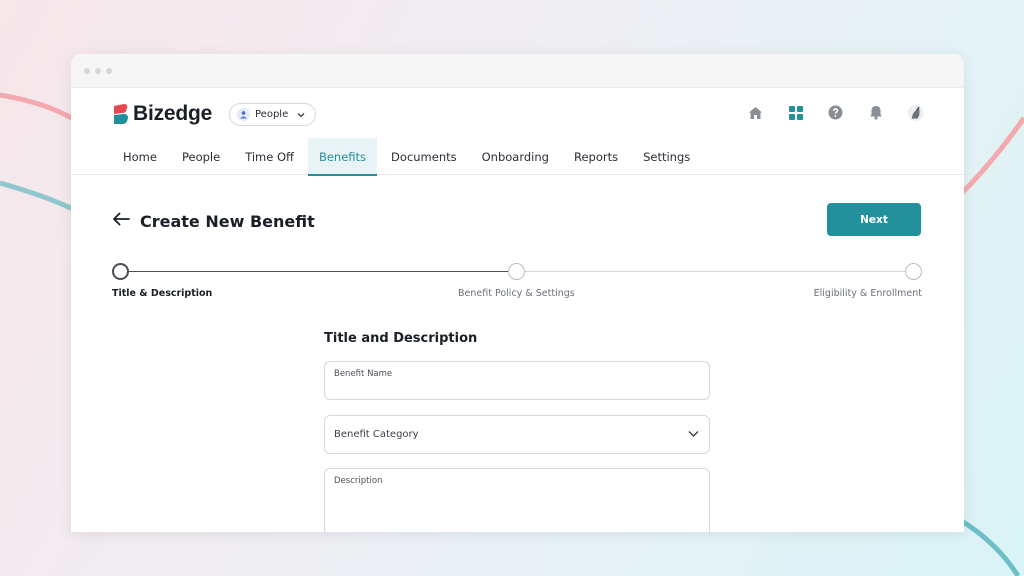  I want to click on description-label: Description, so click(358, 481).